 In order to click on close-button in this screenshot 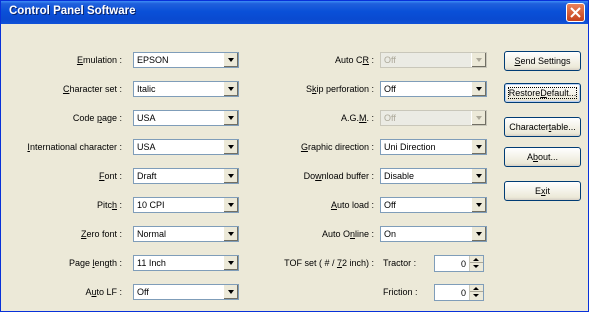, I will do `click(575, 12)`.